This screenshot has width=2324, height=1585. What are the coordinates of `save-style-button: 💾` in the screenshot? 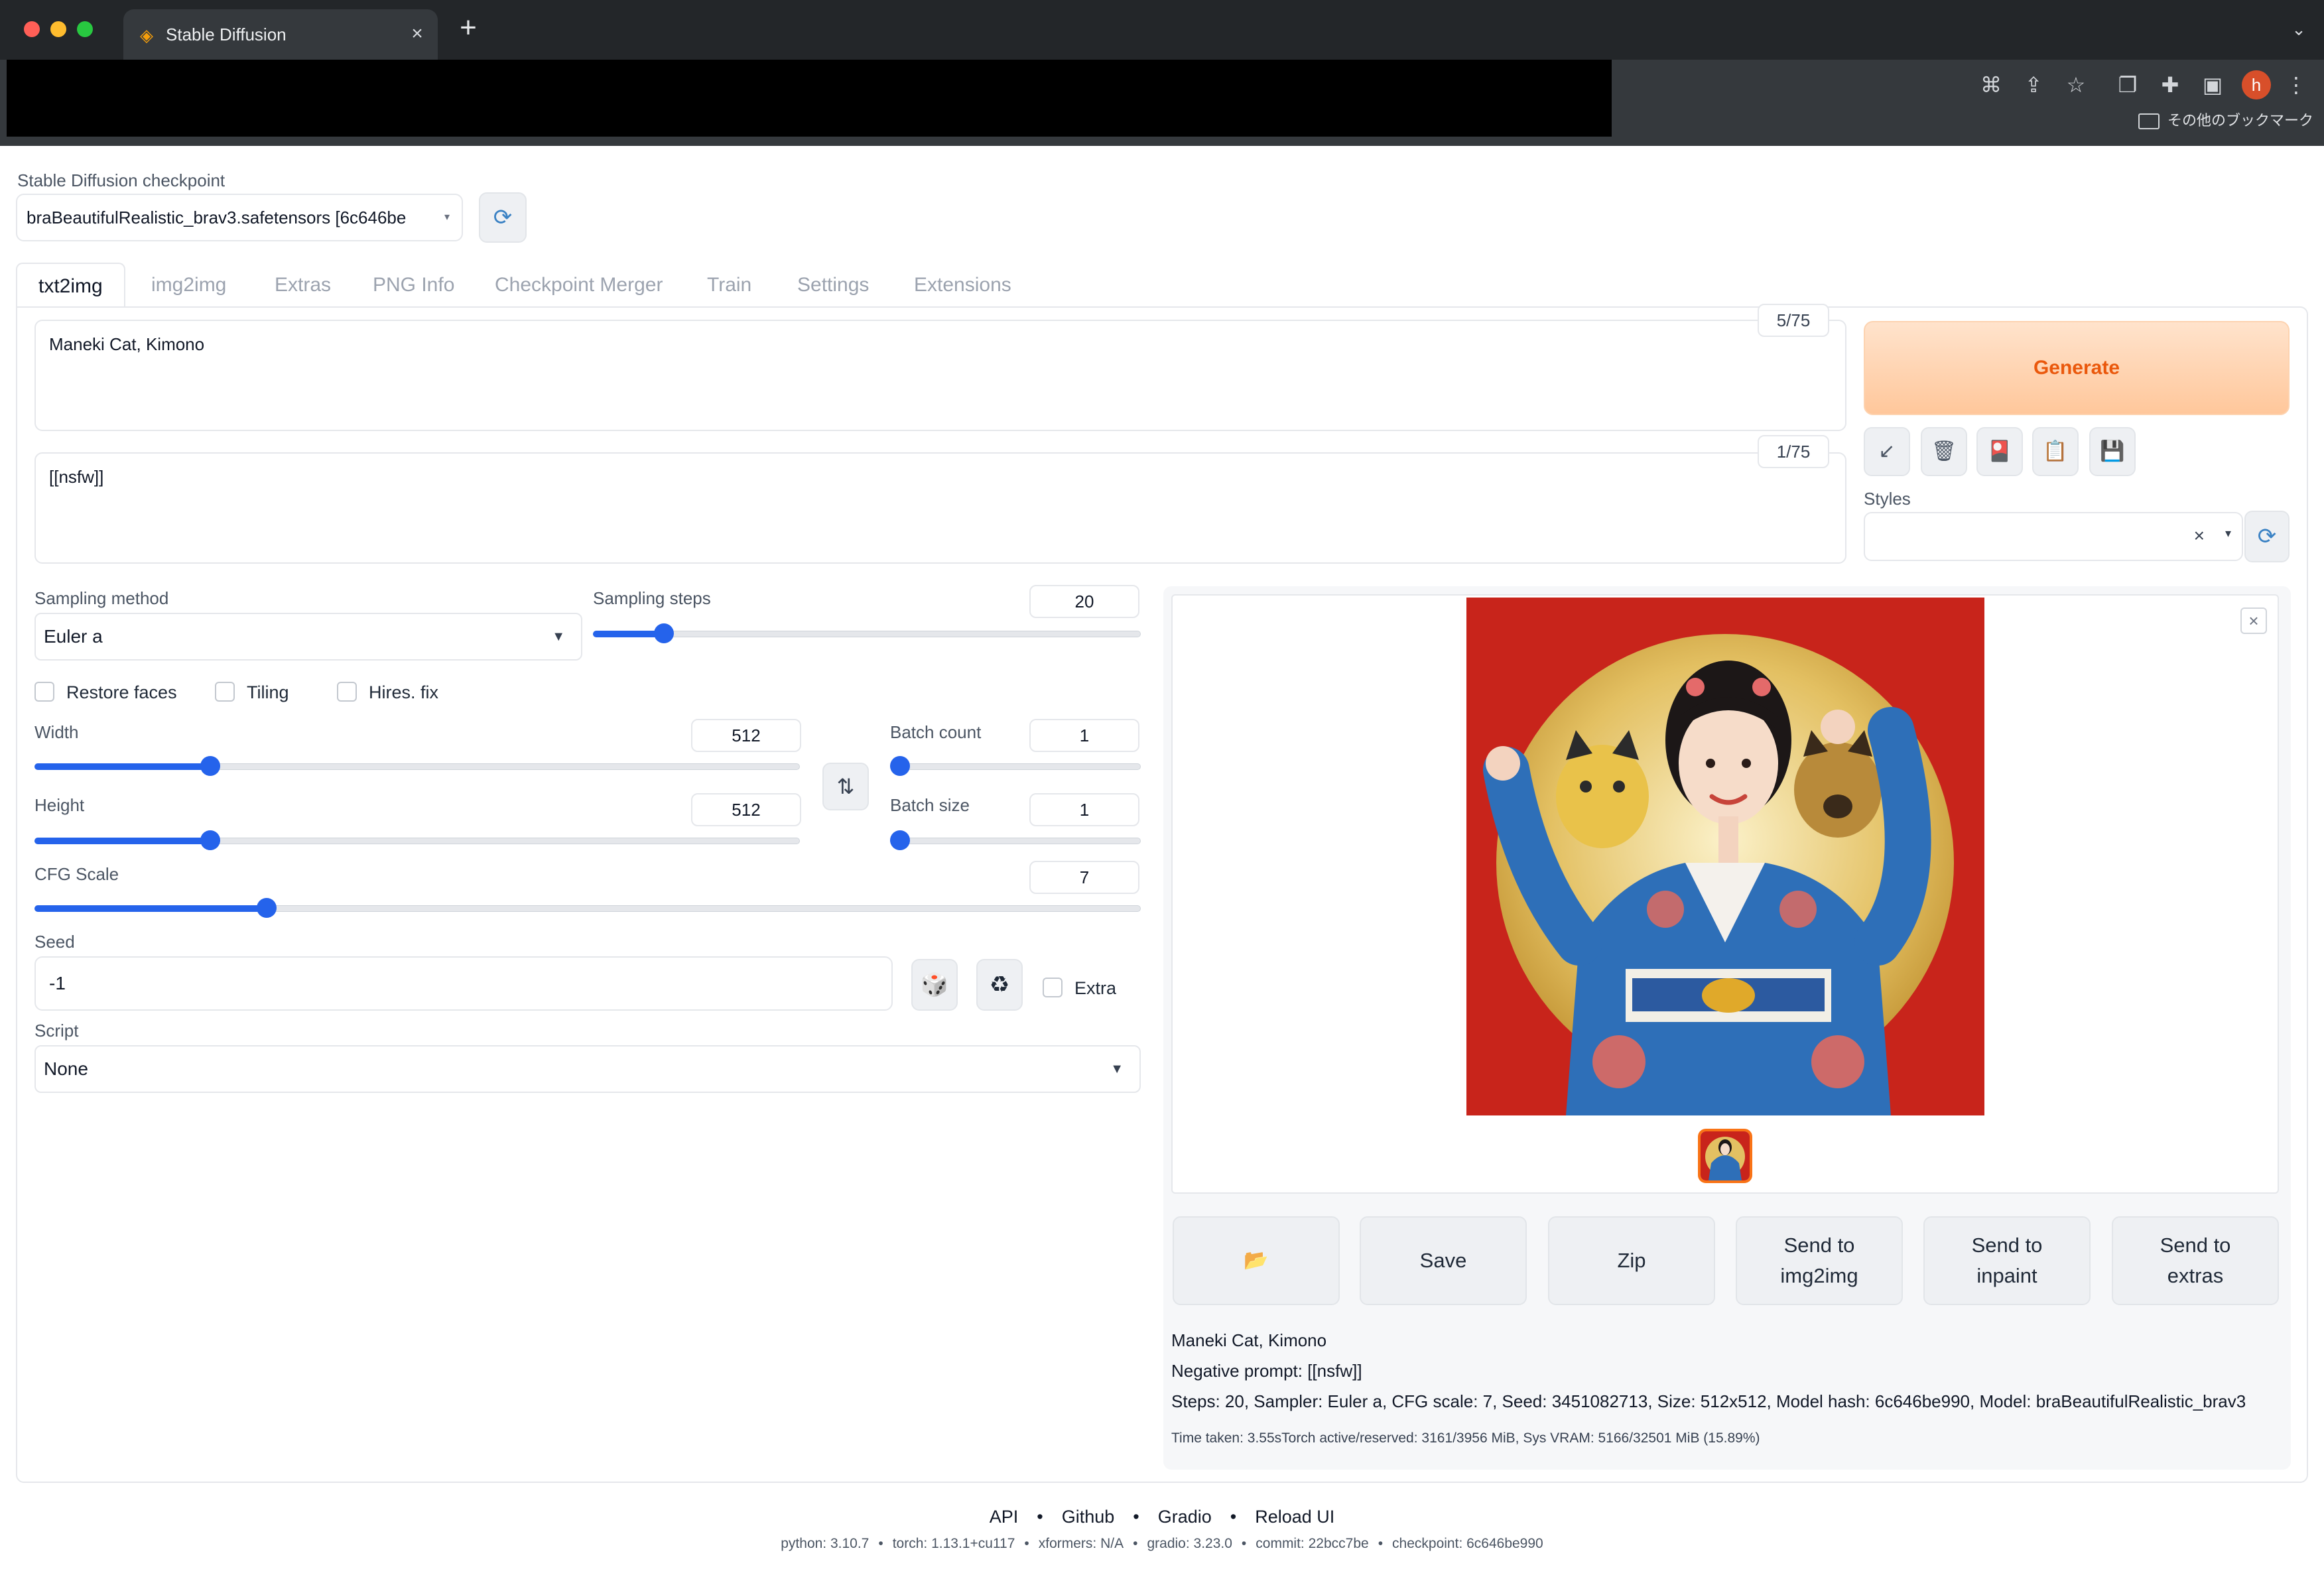 It's located at (2112, 452).